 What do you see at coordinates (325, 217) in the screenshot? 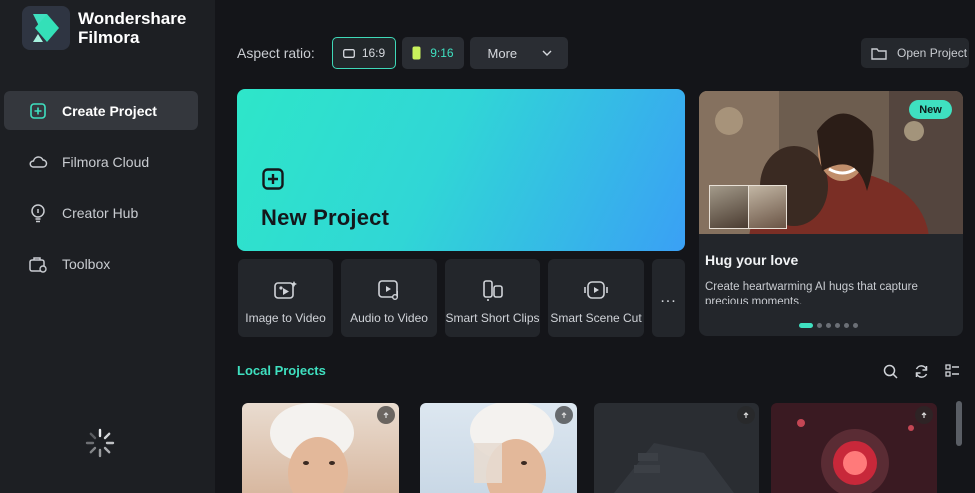
I see `new-project-label: New Project` at bounding box center [325, 217].